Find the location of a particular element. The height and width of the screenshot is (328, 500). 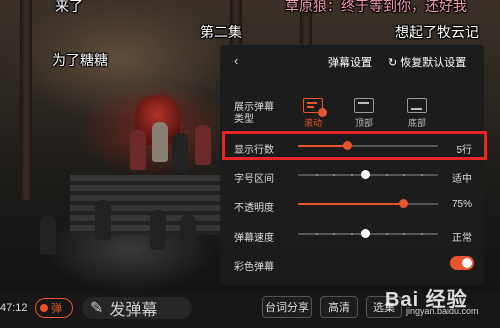

lyrics-share-button: 台词分享 is located at coordinates (287, 307).